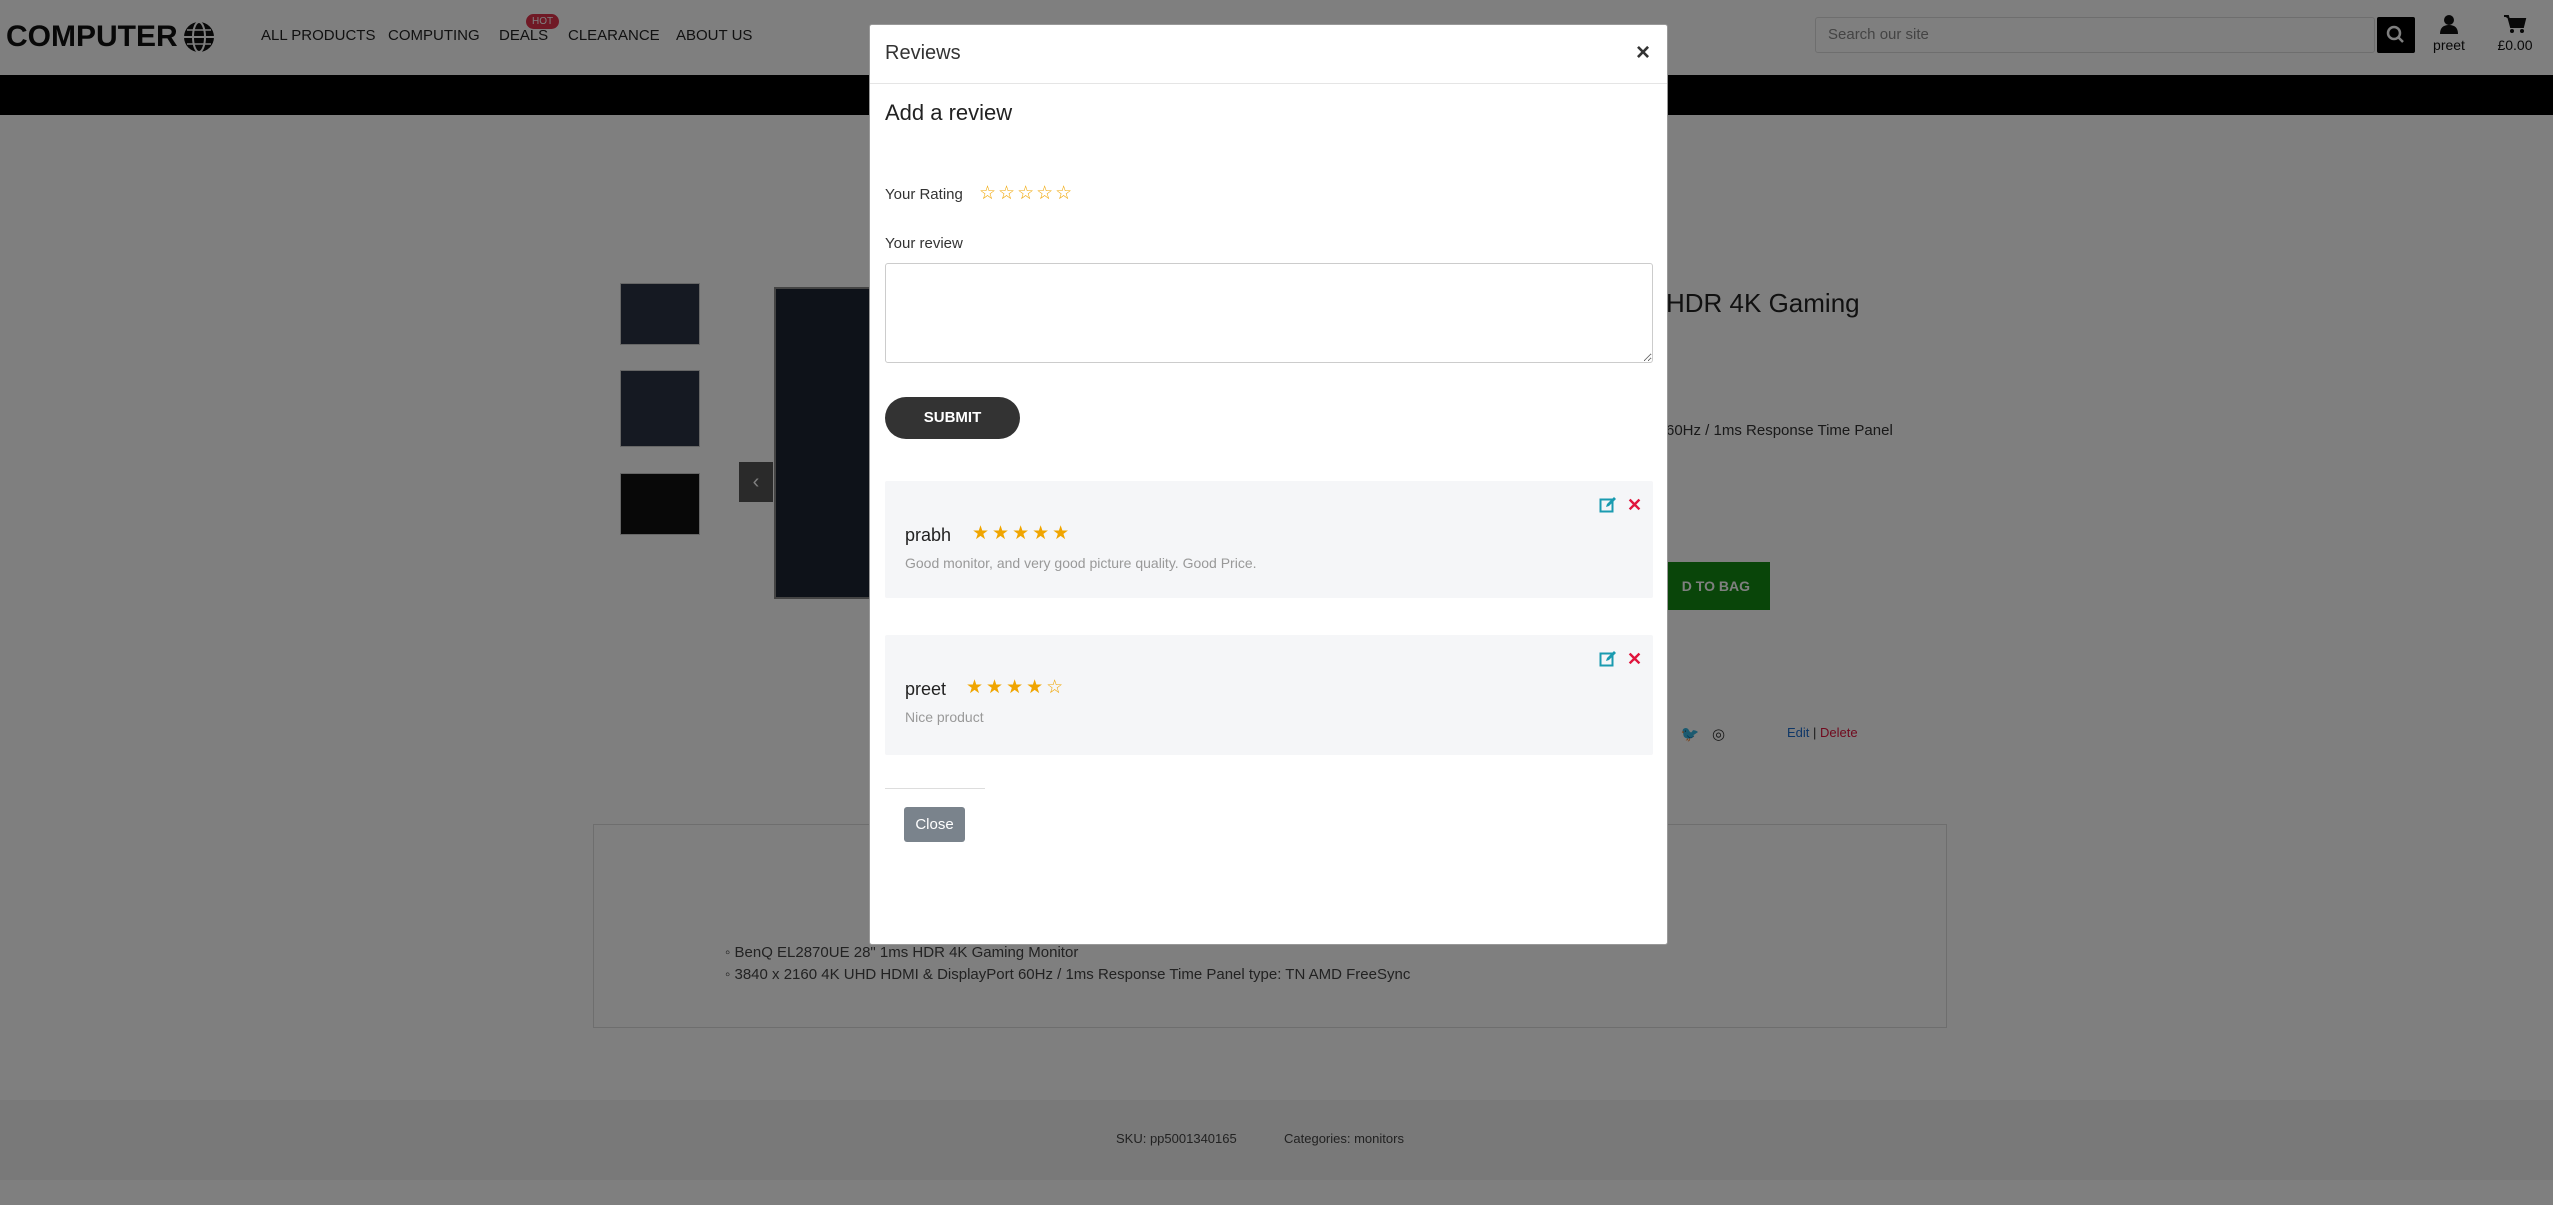 This screenshot has height=1205, width=2553. What do you see at coordinates (934, 824) in the screenshot?
I see `close-button: Close` at bounding box center [934, 824].